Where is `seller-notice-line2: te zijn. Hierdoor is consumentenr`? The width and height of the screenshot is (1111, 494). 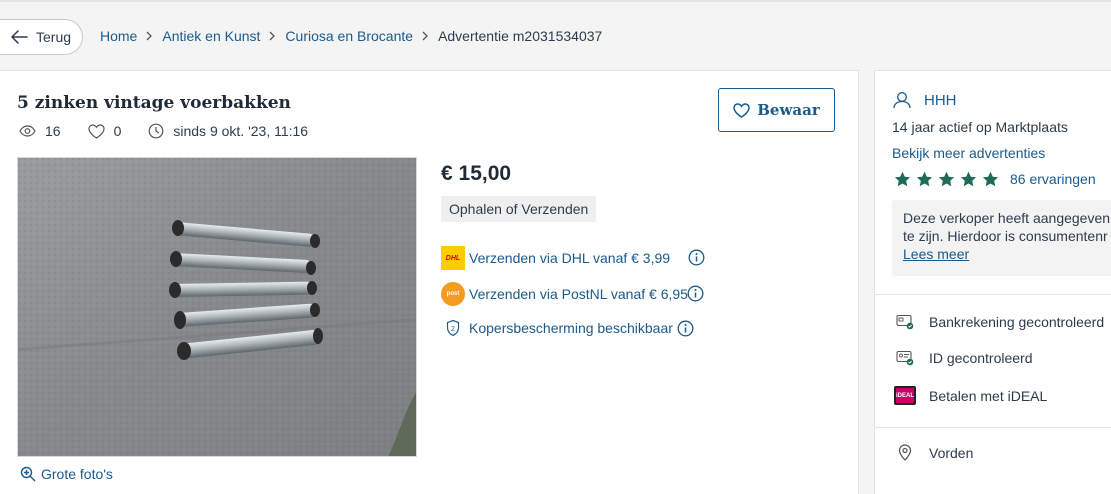 seller-notice-line2: te zijn. Hierdoor is consumentenr is located at coordinates (1005, 236).